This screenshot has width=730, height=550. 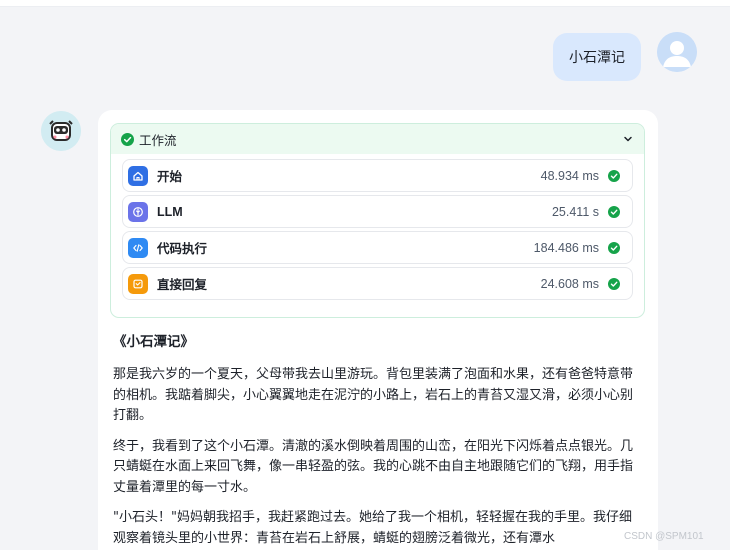 What do you see at coordinates (153, 342) in the screenshot?
I see `answer-title: 《小石潭记》` at bounding box center [153, 342].